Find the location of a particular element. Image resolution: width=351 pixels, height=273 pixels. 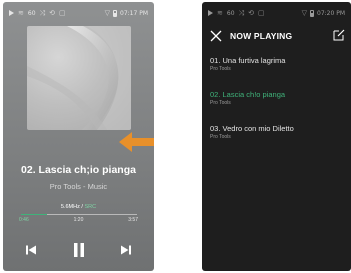

volume-value-2: 60 is located at coordinates (230, 13).